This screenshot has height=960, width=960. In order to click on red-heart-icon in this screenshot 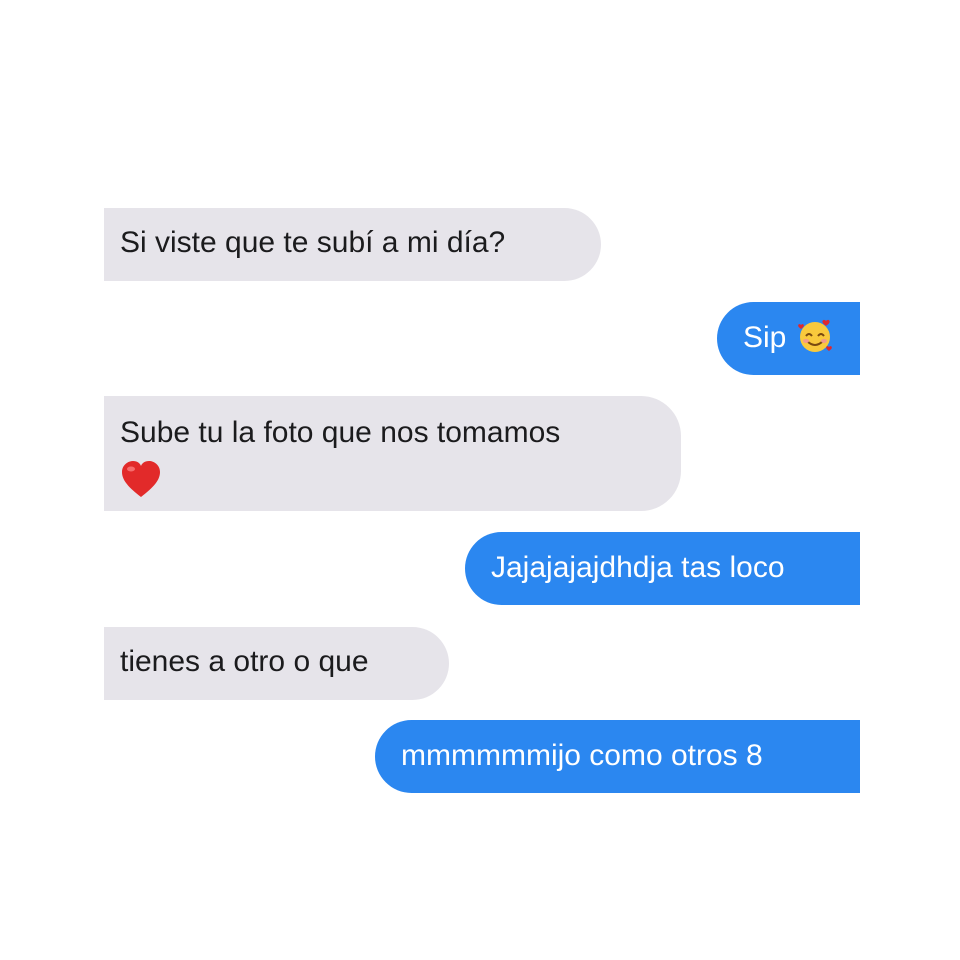, I will do `click(141, 480)`.